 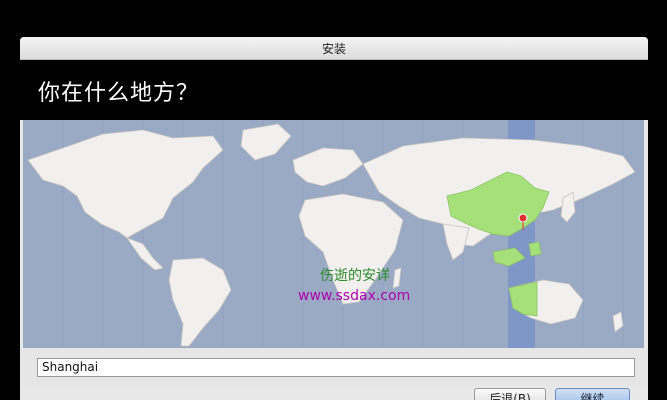 What do you see at coordinates (535, 249) in the screenshot?
I see `philippines-highlight` at bounding box center [535, 249].